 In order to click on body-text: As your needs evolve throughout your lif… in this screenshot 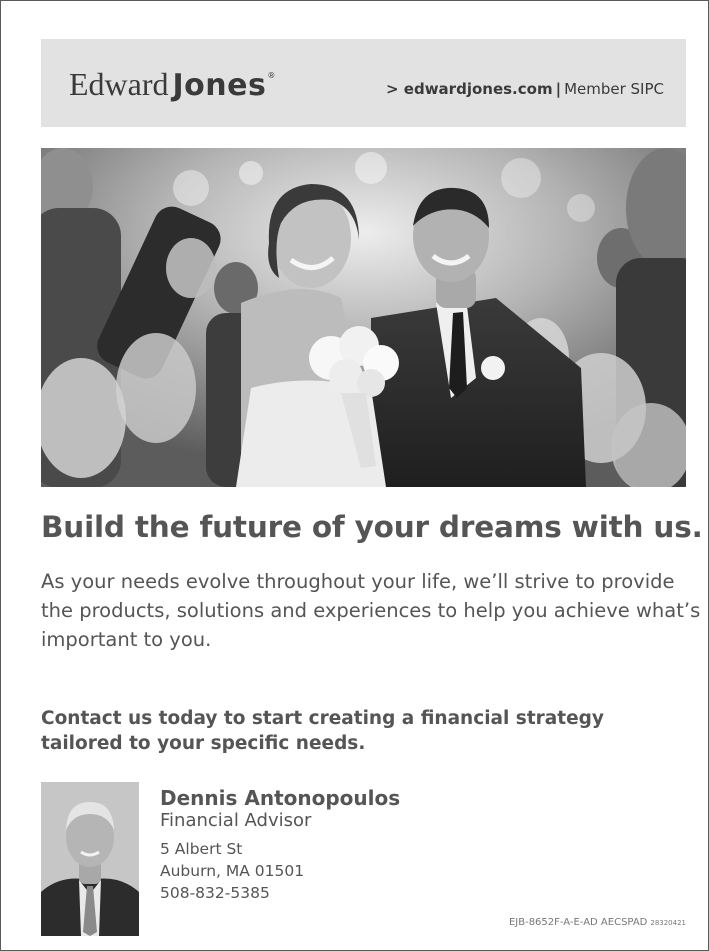, I will do `click(371, 610)`.